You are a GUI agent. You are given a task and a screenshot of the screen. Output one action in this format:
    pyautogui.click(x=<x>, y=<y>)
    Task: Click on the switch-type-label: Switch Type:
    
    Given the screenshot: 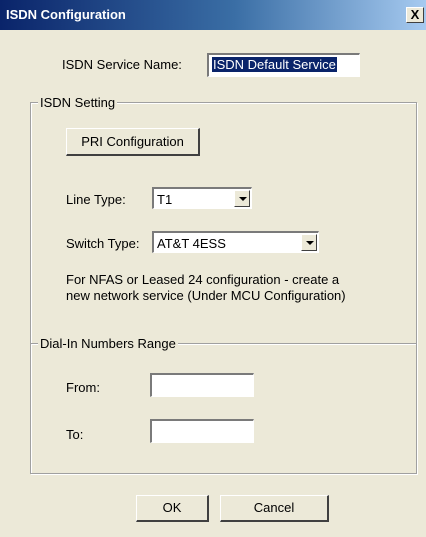 What is the action you would take?
    pyautogui.click(x=103, y=243)
    